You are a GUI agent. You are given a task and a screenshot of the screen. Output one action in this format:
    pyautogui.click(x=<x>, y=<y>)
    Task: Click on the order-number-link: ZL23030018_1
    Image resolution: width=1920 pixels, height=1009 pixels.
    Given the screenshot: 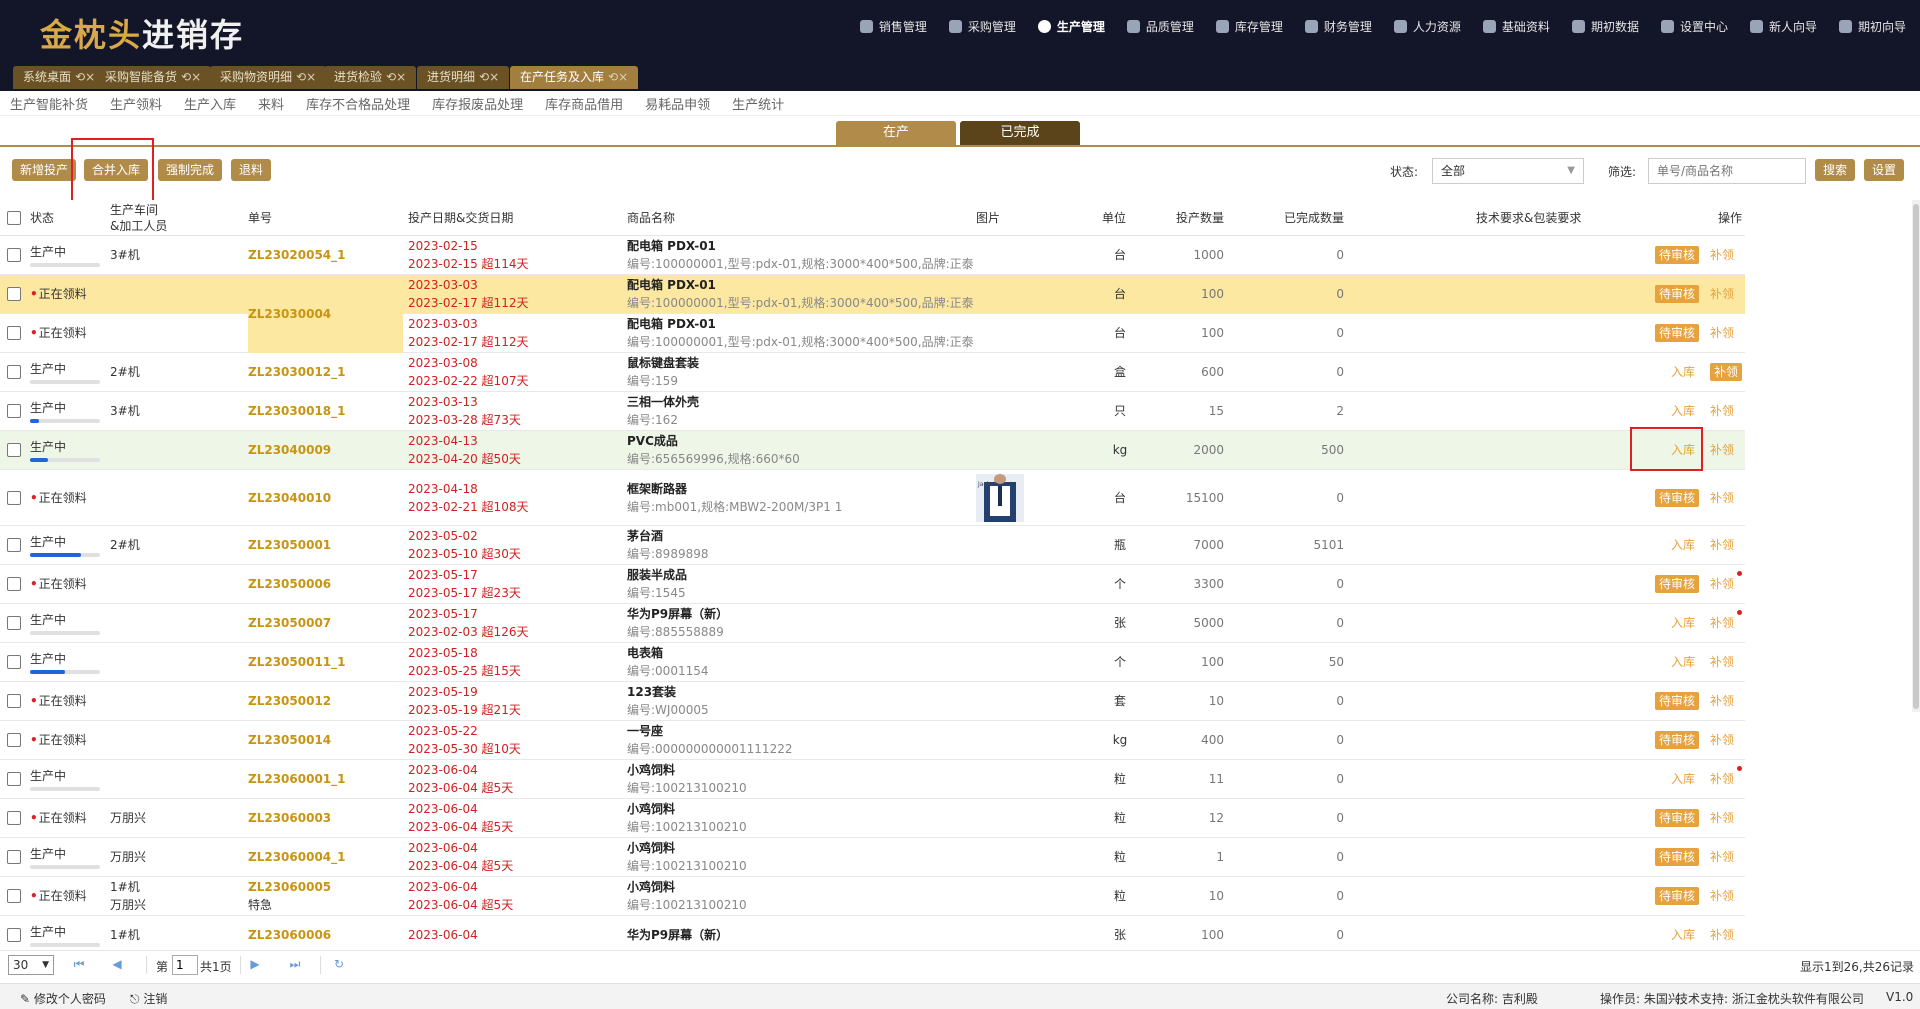 What is the action you would take?
    pyautogui.click(x=297, y=411)
    